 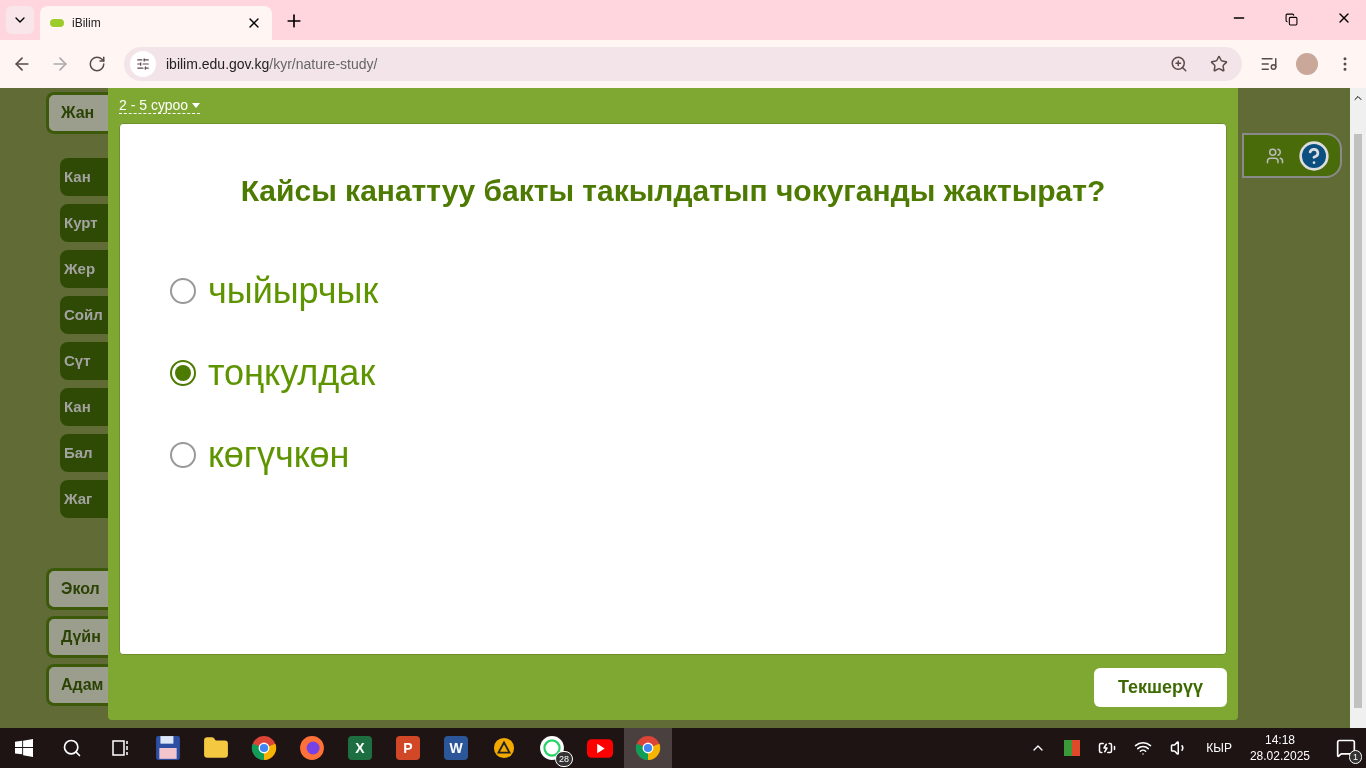 I want to click on taskbar-app: P, so click(x=408, y=748).